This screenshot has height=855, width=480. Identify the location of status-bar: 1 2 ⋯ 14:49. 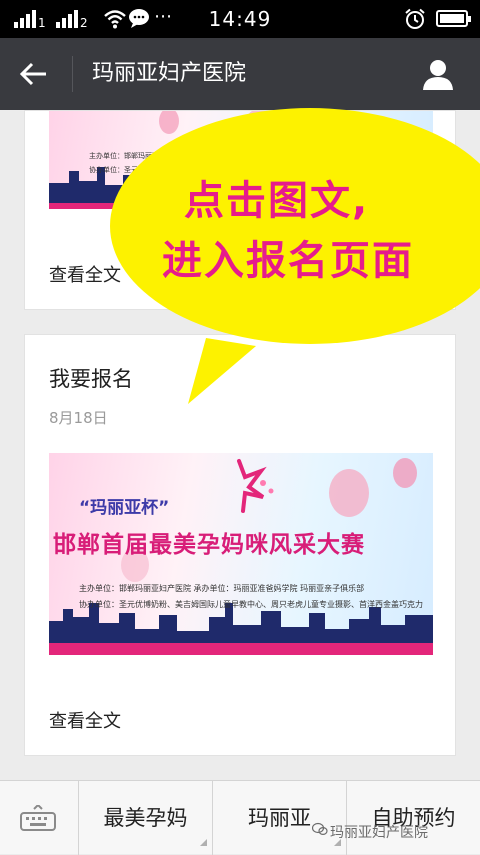
(240, 19).